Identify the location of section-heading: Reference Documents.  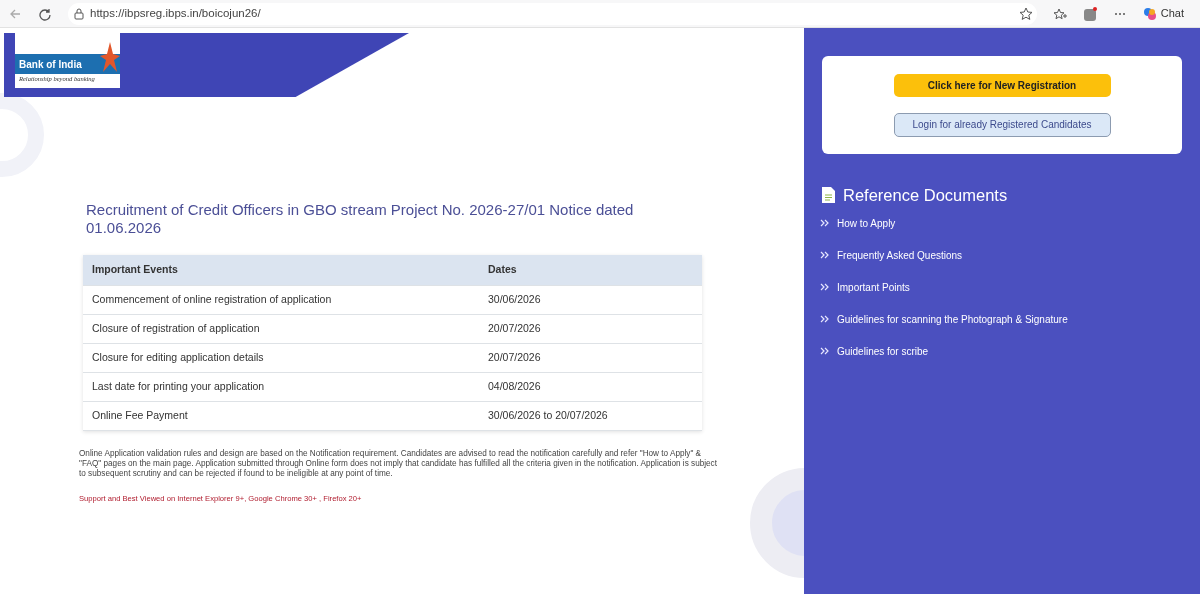
(925, 195).